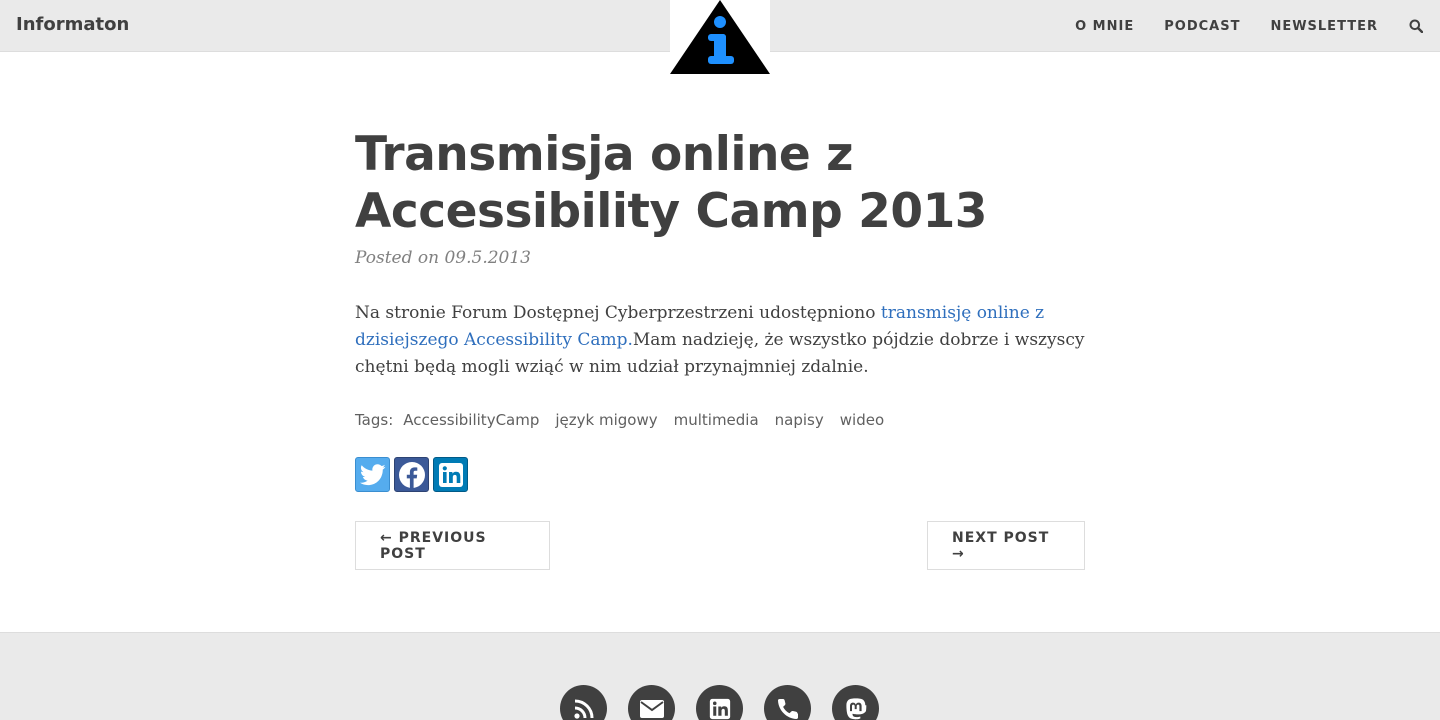  Describe the element at coordinates (1202, 26) in the screenshot. I see `nav-link-podcast: PODCAST` at that location.